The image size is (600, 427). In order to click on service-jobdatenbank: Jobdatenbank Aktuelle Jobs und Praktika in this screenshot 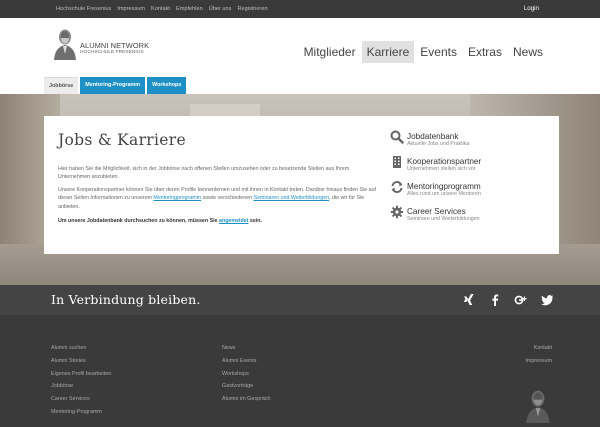, I will do `click(470, 142)`.